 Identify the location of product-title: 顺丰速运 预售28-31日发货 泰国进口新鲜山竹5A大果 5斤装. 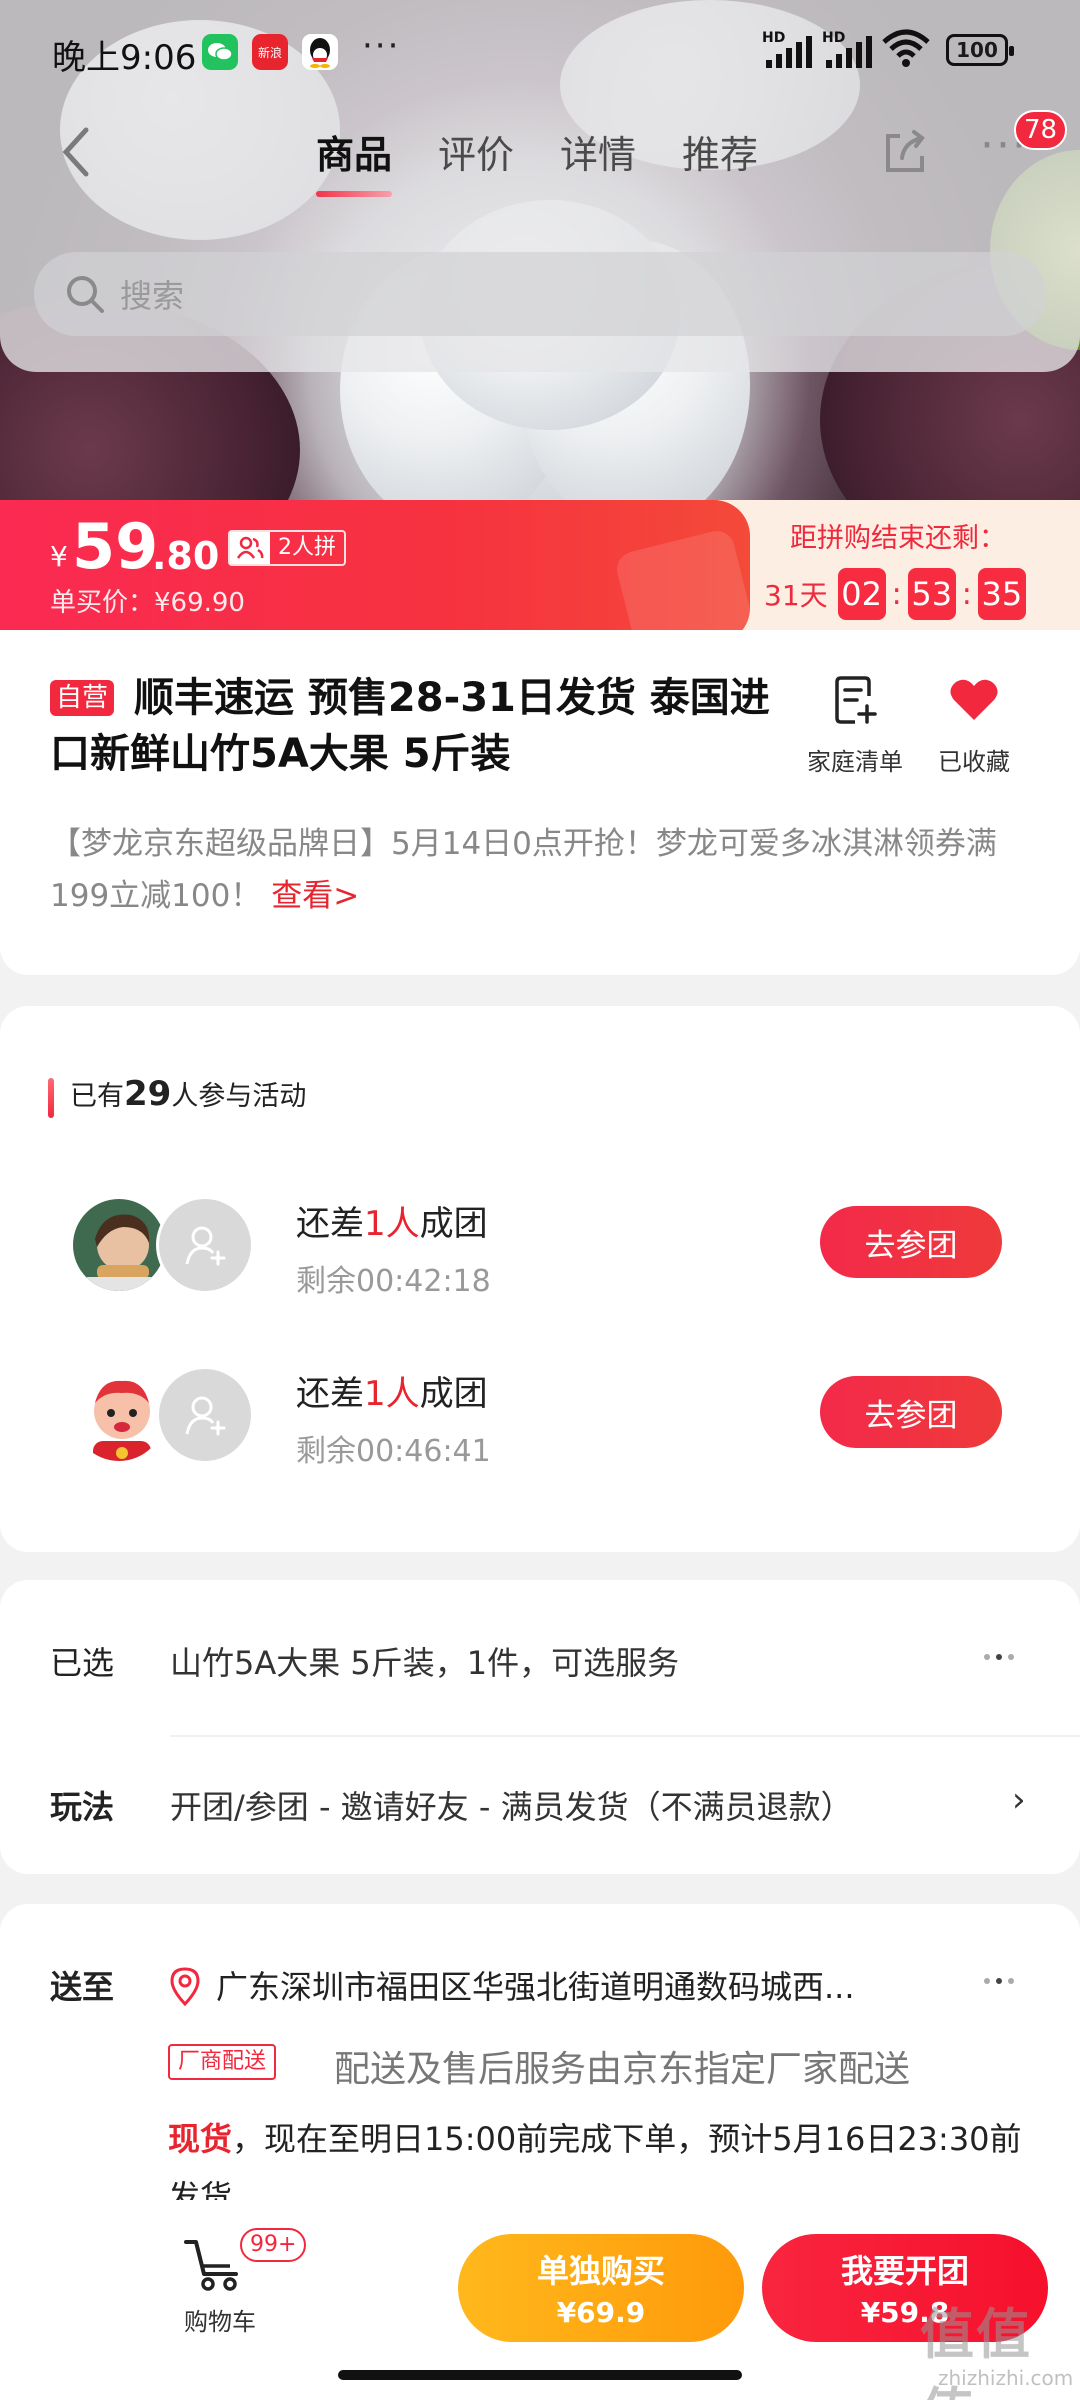
(410, 726).